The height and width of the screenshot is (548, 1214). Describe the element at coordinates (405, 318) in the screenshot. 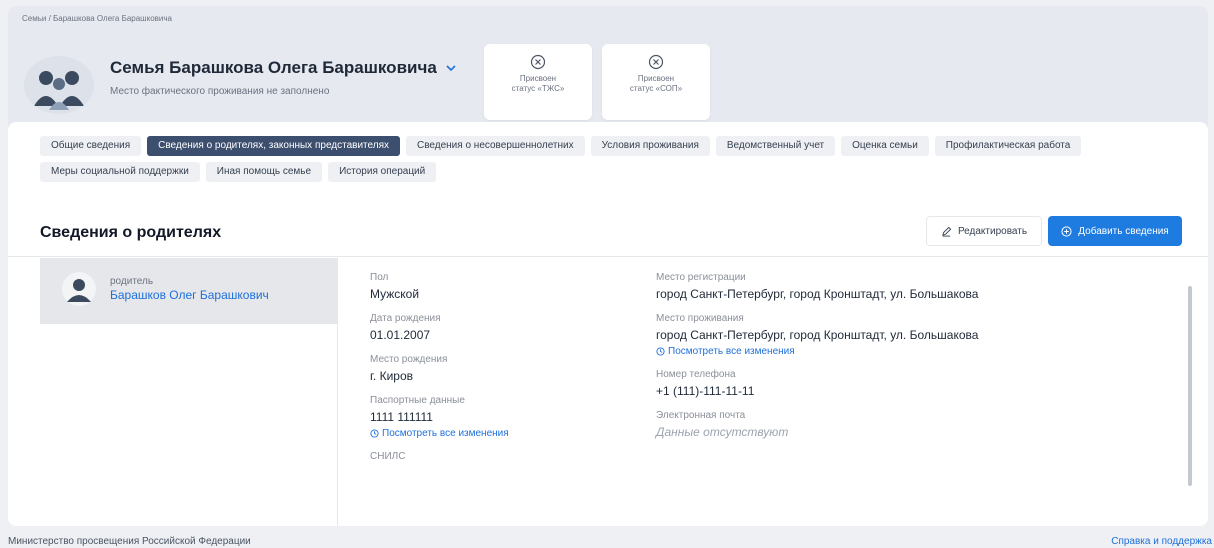

I see `field-label: Дата рождения` at that location.